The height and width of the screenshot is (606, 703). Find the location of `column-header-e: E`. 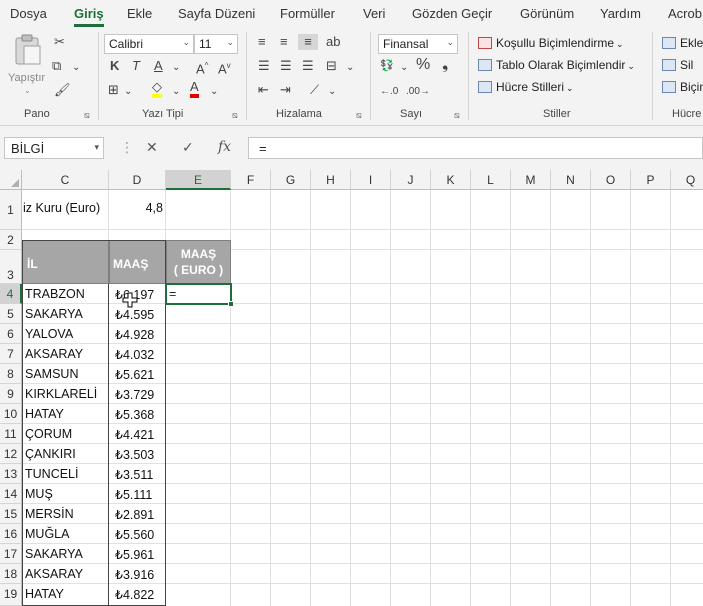

column-header-e: E is located at coordinates (198, 180).